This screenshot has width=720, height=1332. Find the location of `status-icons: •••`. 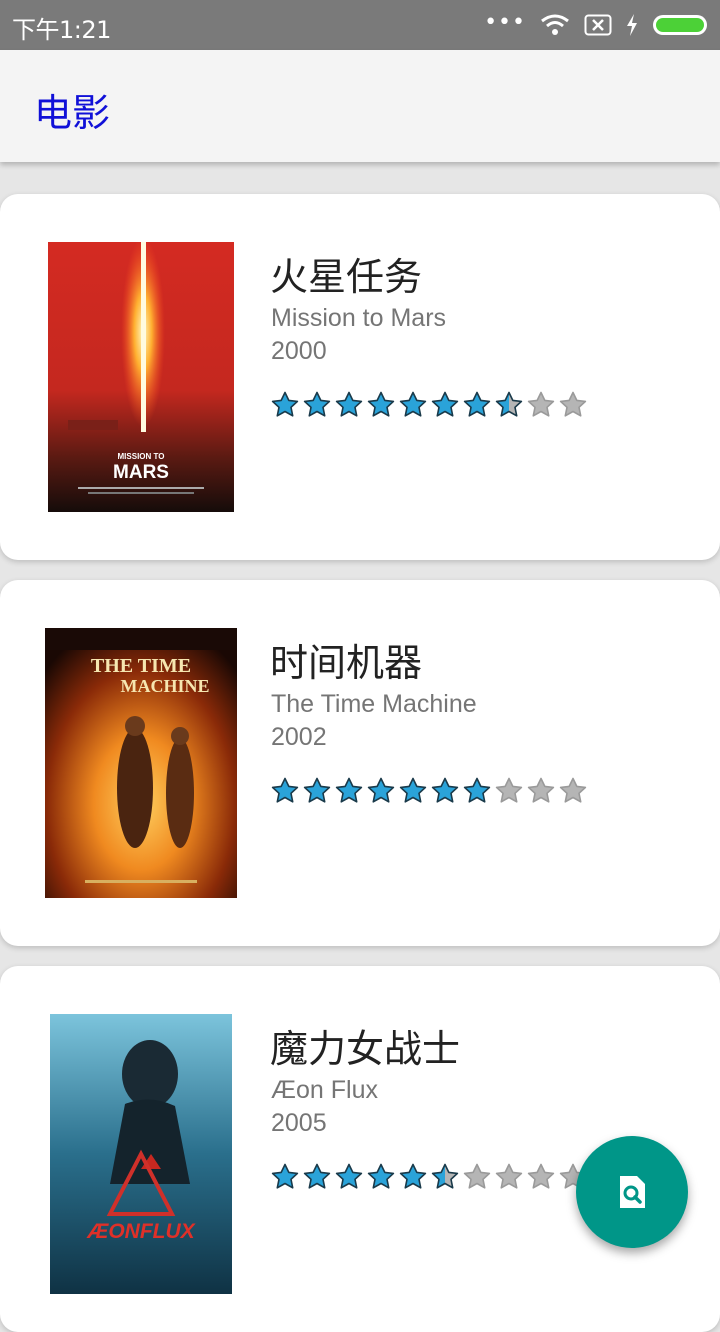

status-icons: ••• is located at coordinates (596, 25).